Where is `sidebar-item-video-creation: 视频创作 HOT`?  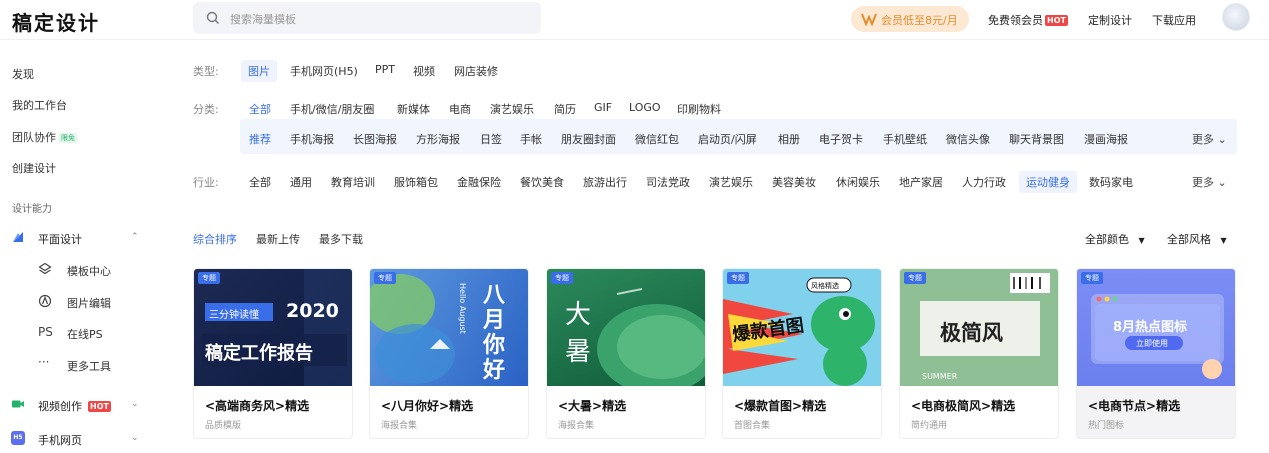
sidebar-item-video-creation: 视频创作 HOT is located at coordinates (74, 406).